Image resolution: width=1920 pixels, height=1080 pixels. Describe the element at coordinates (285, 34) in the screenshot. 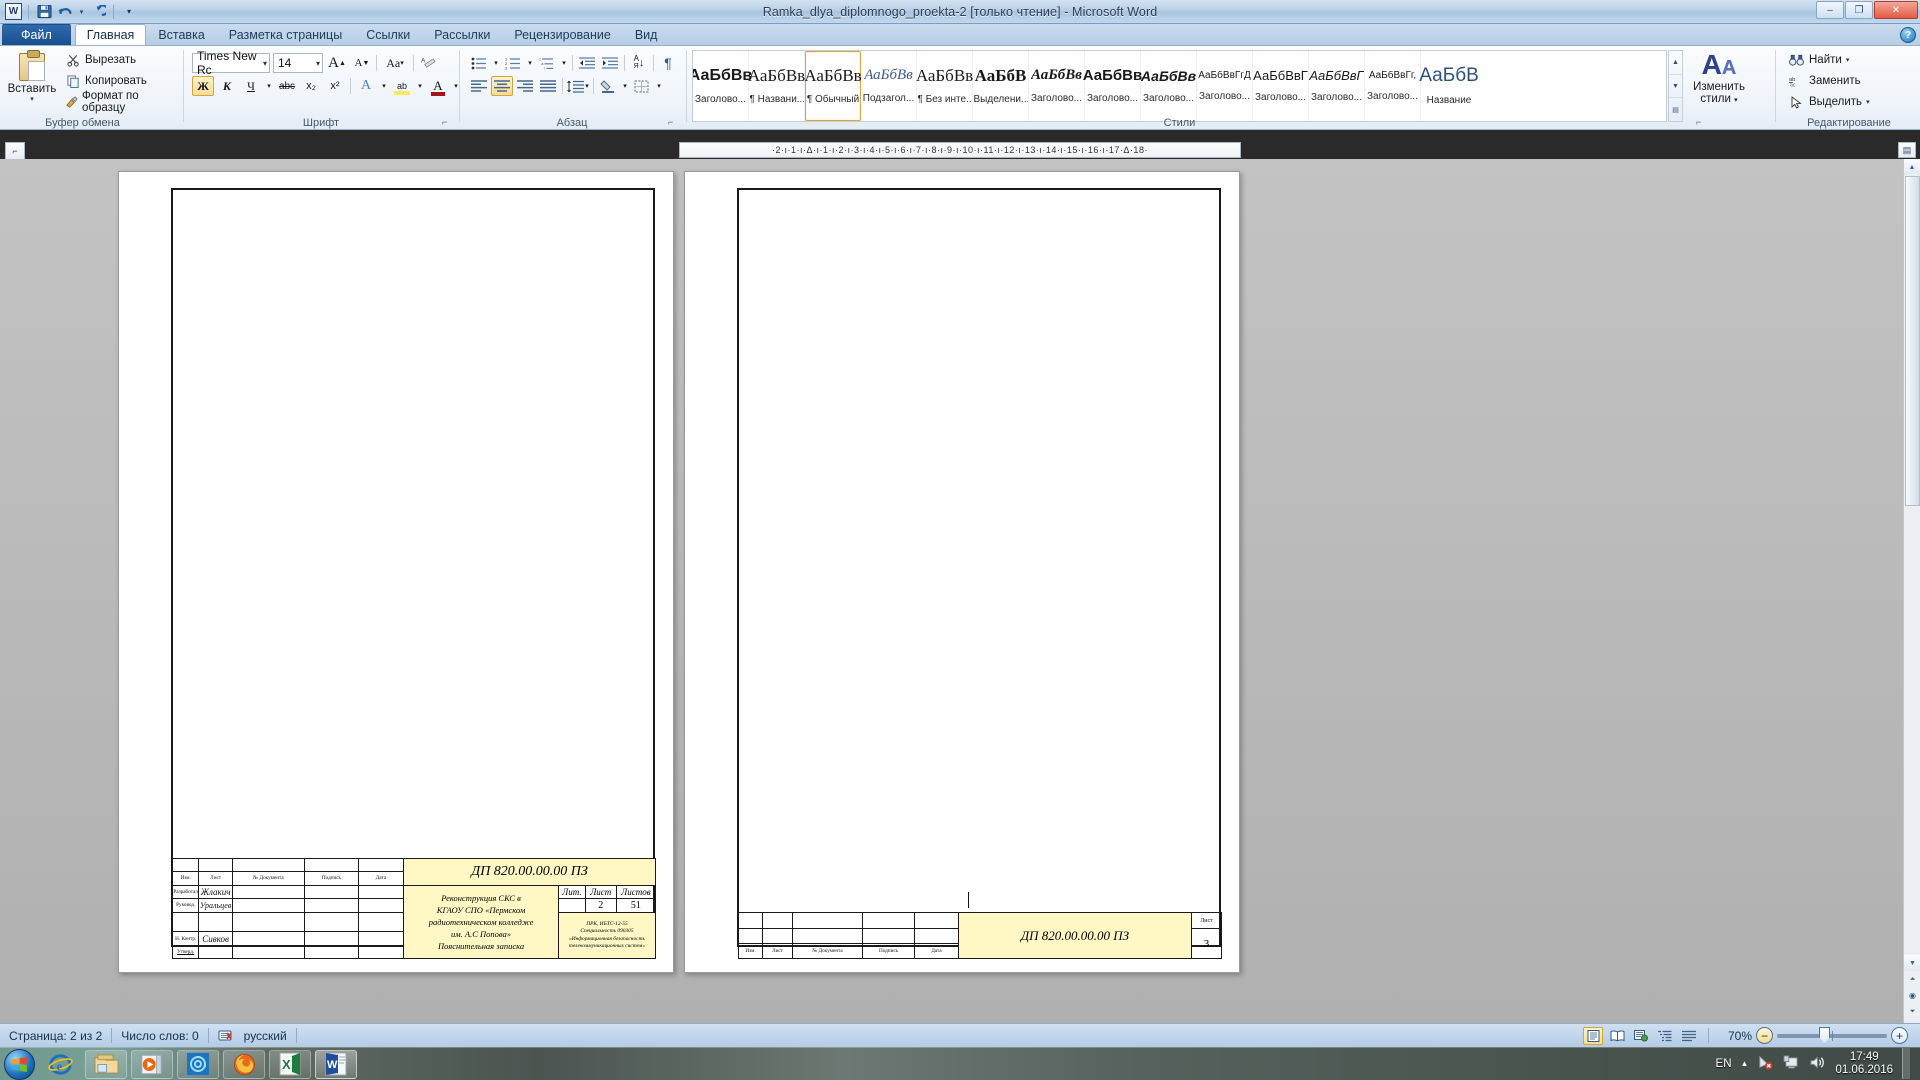

I see `tab-page-layout: Разметка страницы` at that location.